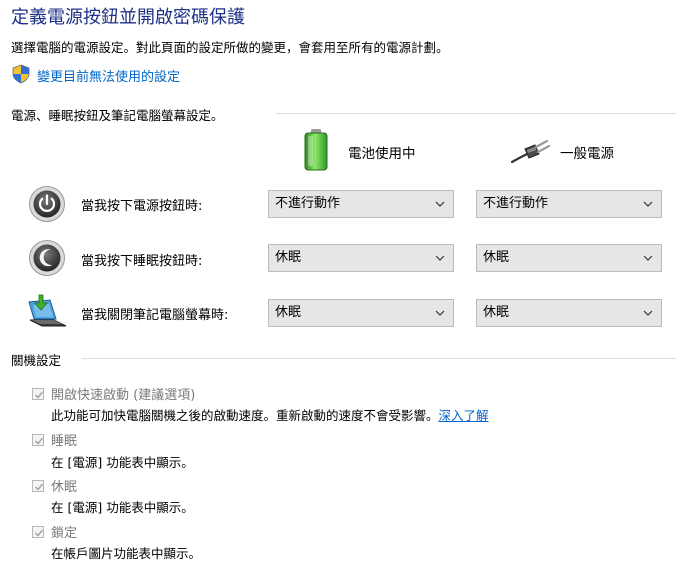 Image resolution: width=680 pixels, height=576 pixels. I want to click on column-header-plugged-in: 一般電源, so click(587, 154).